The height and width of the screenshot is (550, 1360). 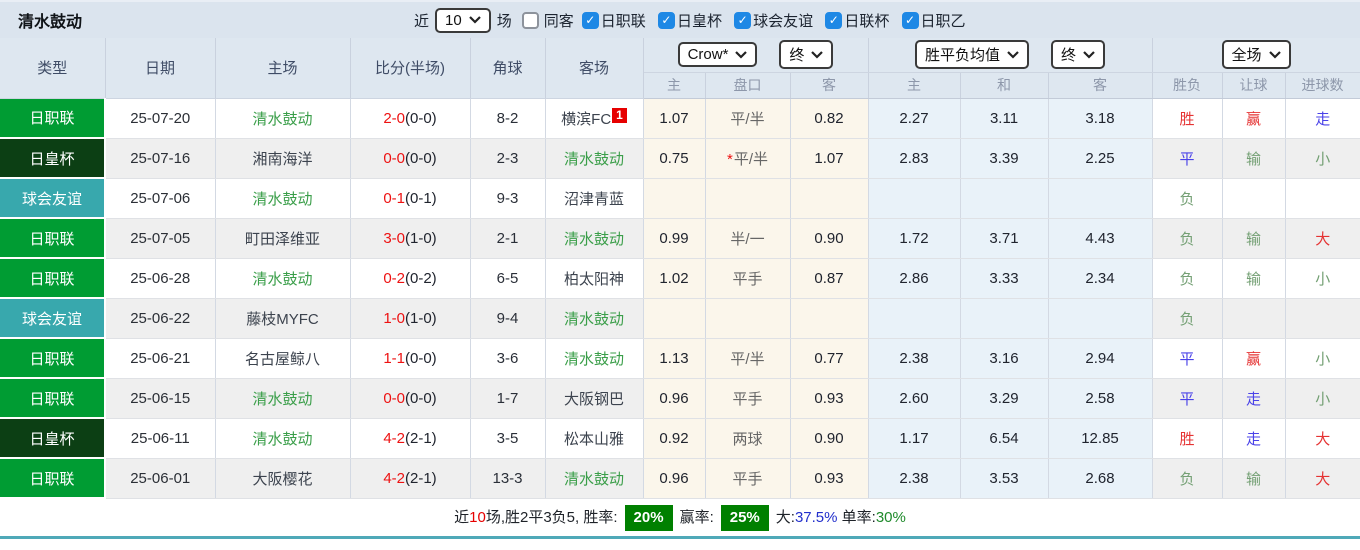 What do you see at coordinates (816, 517) in the screenshot?
I see `summary-text: 37.5%` at bounding box center [816, 517].